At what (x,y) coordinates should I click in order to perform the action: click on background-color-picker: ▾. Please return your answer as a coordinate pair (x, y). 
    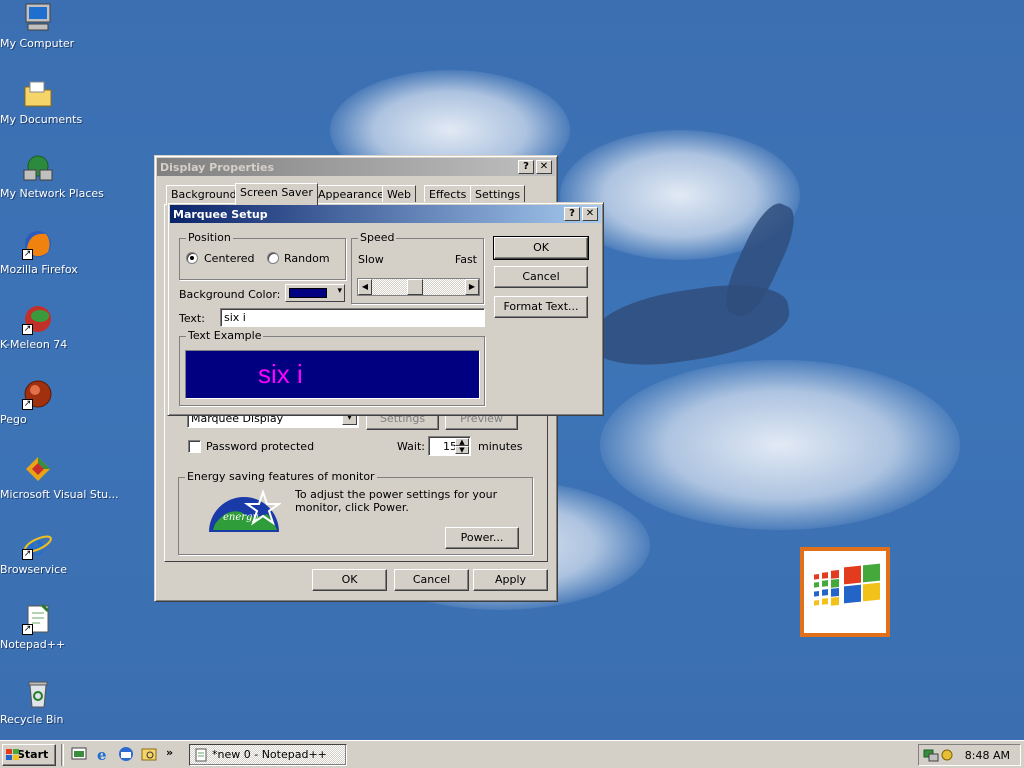
    Looking at the image, I should click on (315, 293).